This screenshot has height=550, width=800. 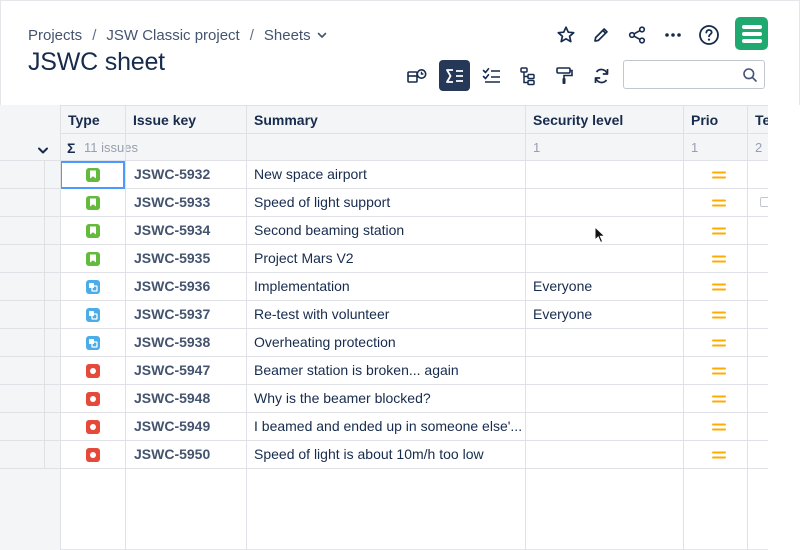 What do you see at coordinates (673, 35) in the screenshot?
I see `more-icon` at bounding box center [673, 35].